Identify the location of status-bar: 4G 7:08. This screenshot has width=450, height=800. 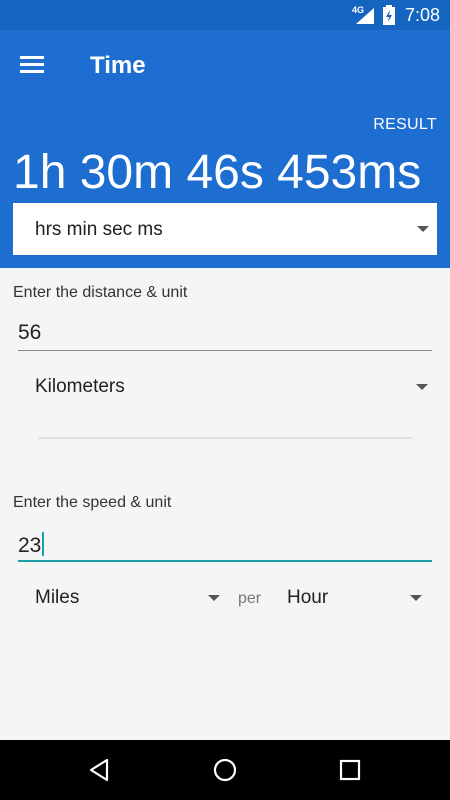
(225, 15).